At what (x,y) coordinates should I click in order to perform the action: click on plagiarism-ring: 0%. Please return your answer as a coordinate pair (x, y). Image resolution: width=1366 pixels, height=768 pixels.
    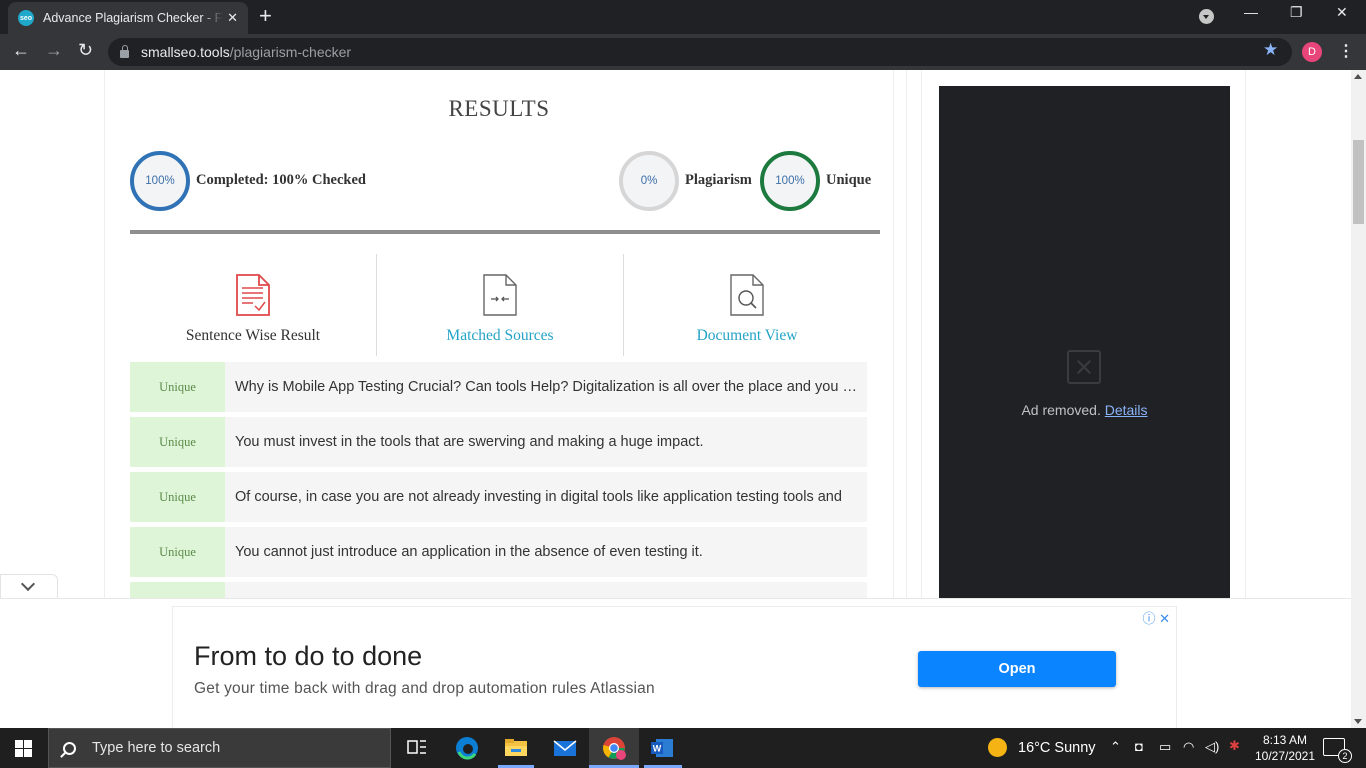
    Looking at the image, I should click on (649, 181).